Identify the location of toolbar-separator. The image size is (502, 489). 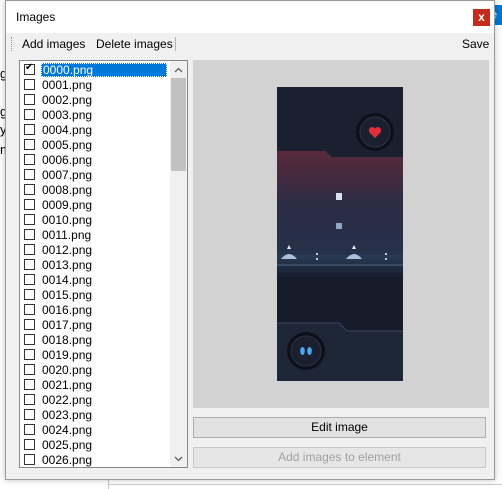
(175, 44).